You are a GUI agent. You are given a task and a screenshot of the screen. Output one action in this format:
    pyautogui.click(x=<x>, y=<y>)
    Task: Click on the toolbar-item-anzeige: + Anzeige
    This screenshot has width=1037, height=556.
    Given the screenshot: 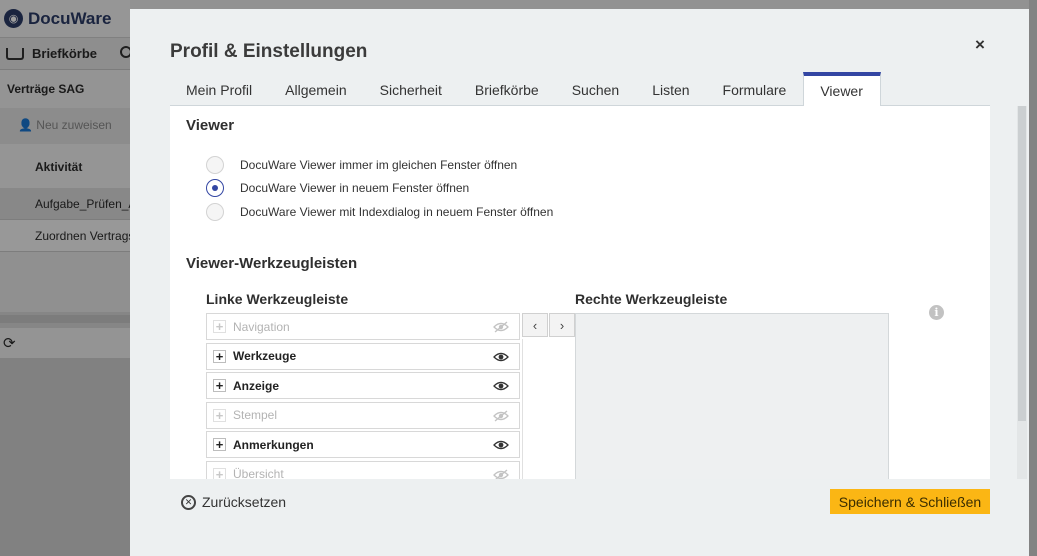 What is the action you would take?
    pyautogui.click(x=363, y=386)
    